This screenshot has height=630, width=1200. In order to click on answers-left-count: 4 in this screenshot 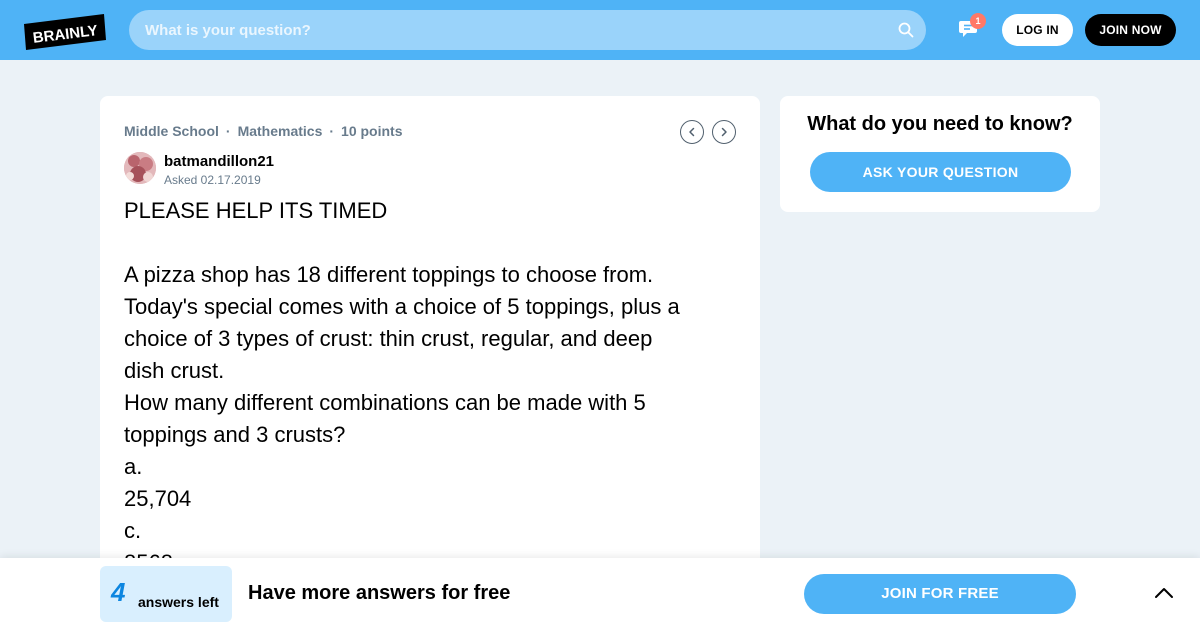, I will do `click(118, 592)`.